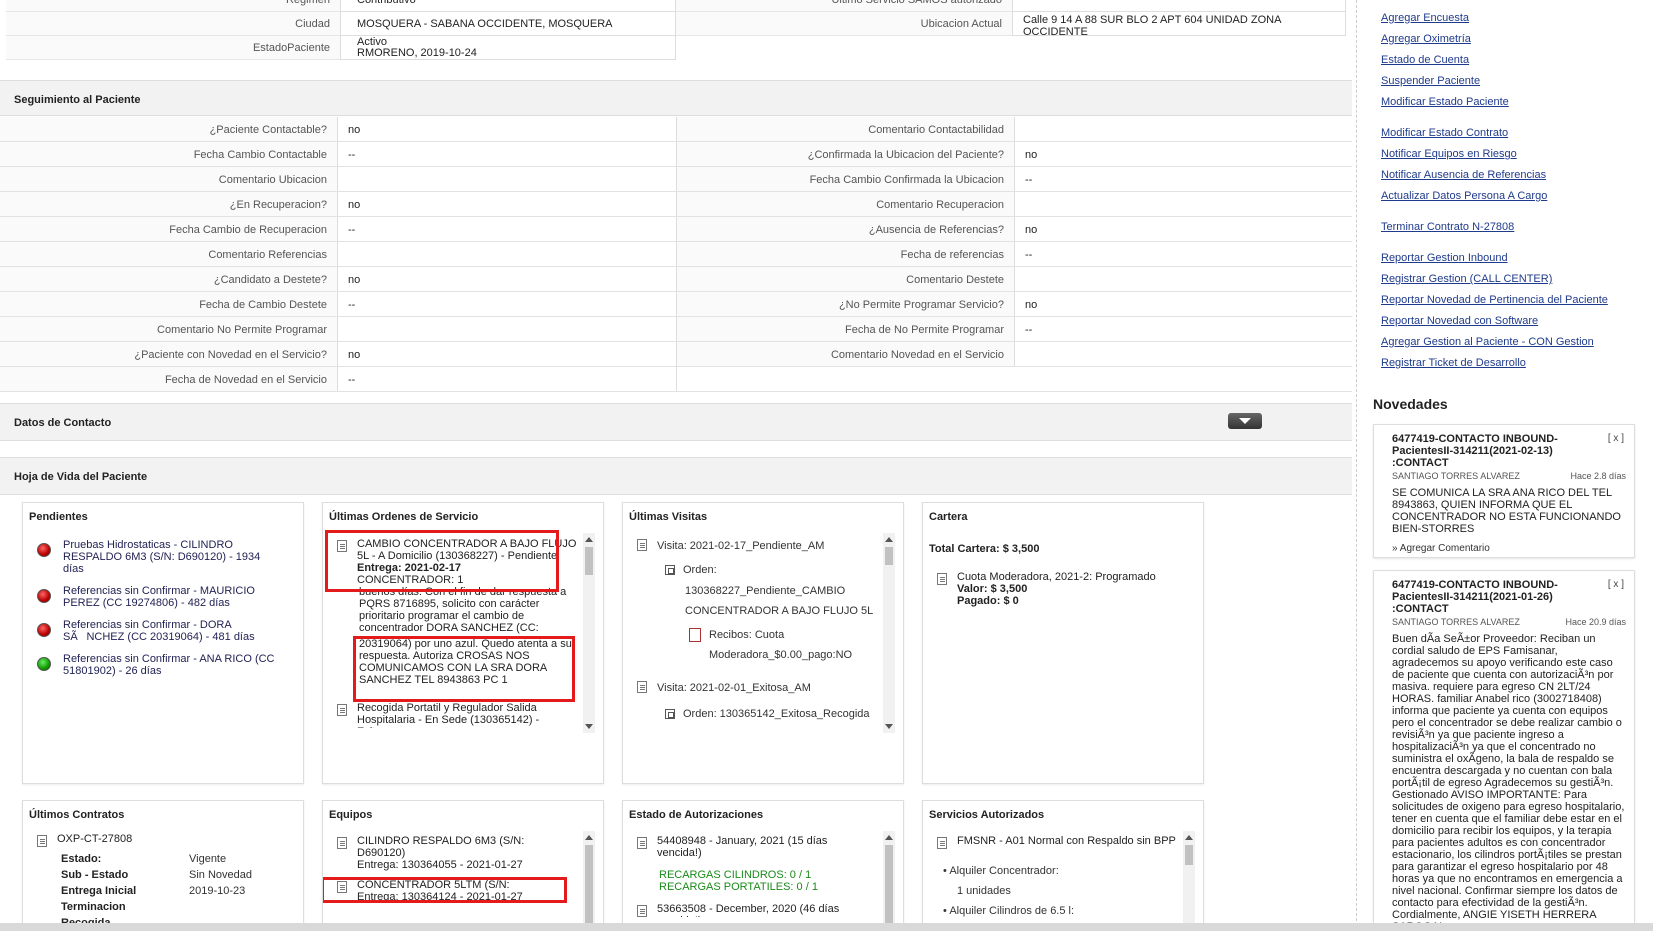  Describe the element at coordinates (81, 859) in the screenshot. I see `contrato-key: Estado:` at that location.